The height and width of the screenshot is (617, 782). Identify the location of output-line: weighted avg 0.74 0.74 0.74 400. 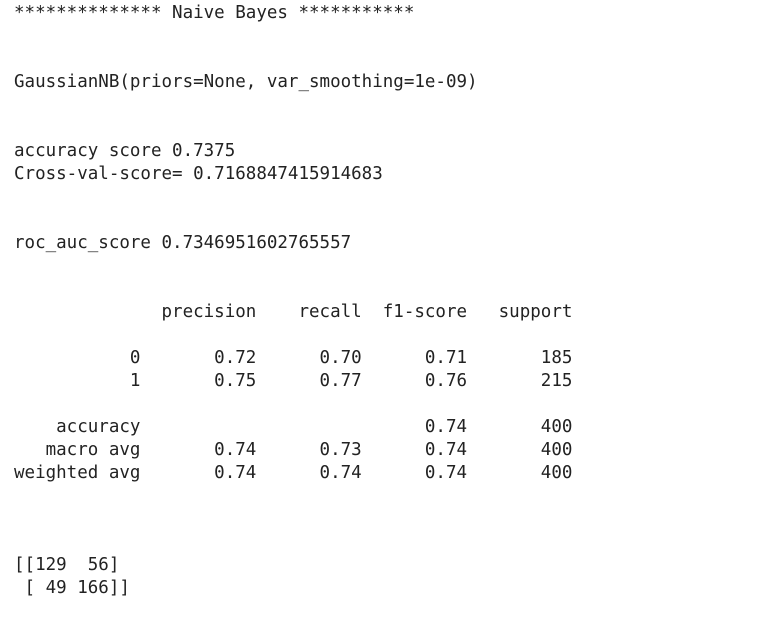
(293, 473).